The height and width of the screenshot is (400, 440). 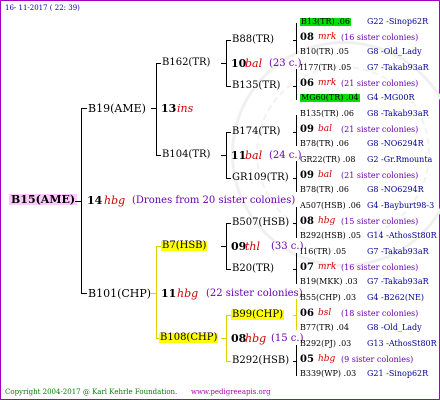 What do you see at coordinates (120, 293) in the screenshot?
I see `gen1-father: B101(CHP)` at bounding box center [120, 293].